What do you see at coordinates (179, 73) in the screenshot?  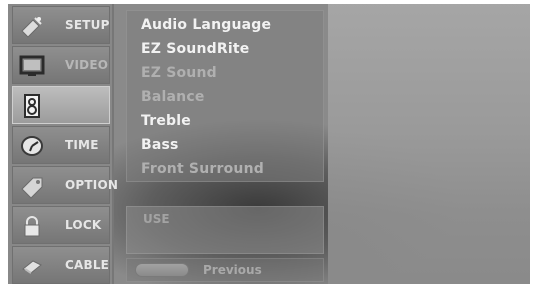 I see `menu-item-ez-sound: EZ Sound` at bounding box center [179, 73].